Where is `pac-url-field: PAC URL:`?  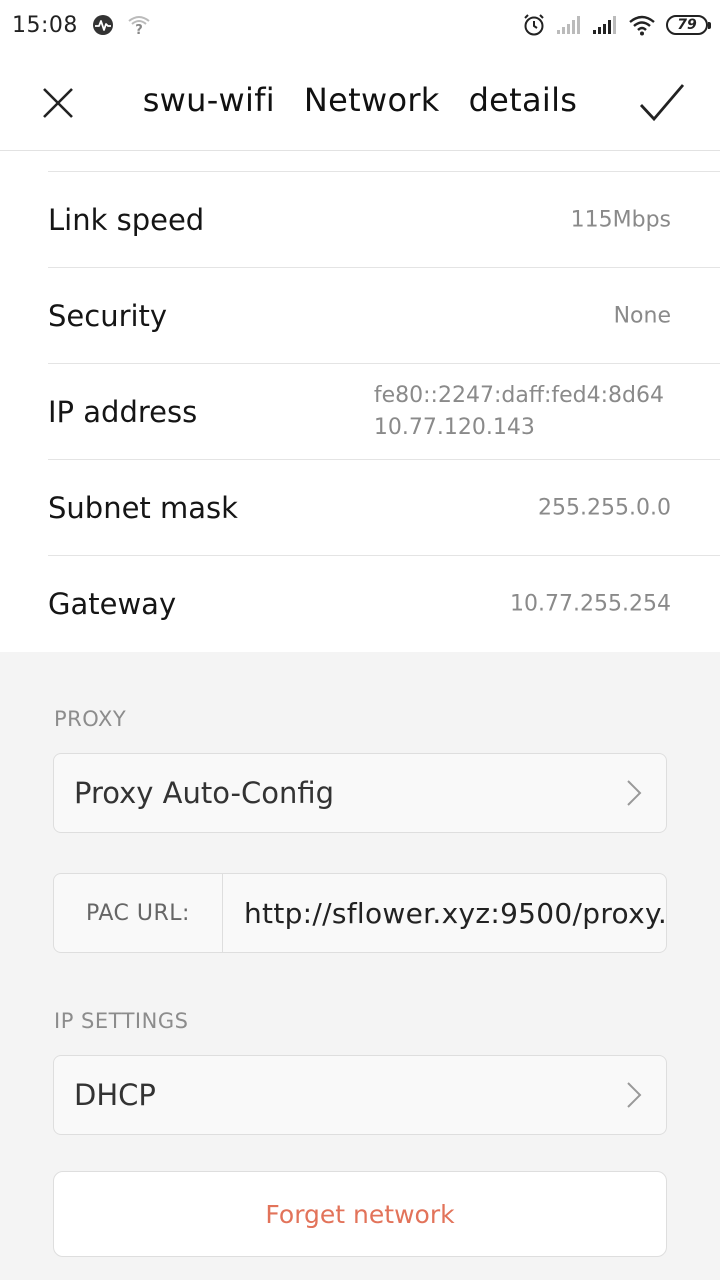
pac-url-field: PAC URL: is located at coordinates (360, 913).